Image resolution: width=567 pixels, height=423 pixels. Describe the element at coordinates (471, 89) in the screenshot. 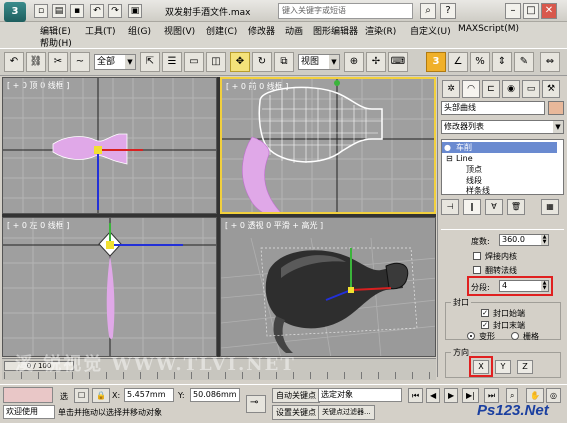

I see `modify-tab-icon: ◠` at that location.